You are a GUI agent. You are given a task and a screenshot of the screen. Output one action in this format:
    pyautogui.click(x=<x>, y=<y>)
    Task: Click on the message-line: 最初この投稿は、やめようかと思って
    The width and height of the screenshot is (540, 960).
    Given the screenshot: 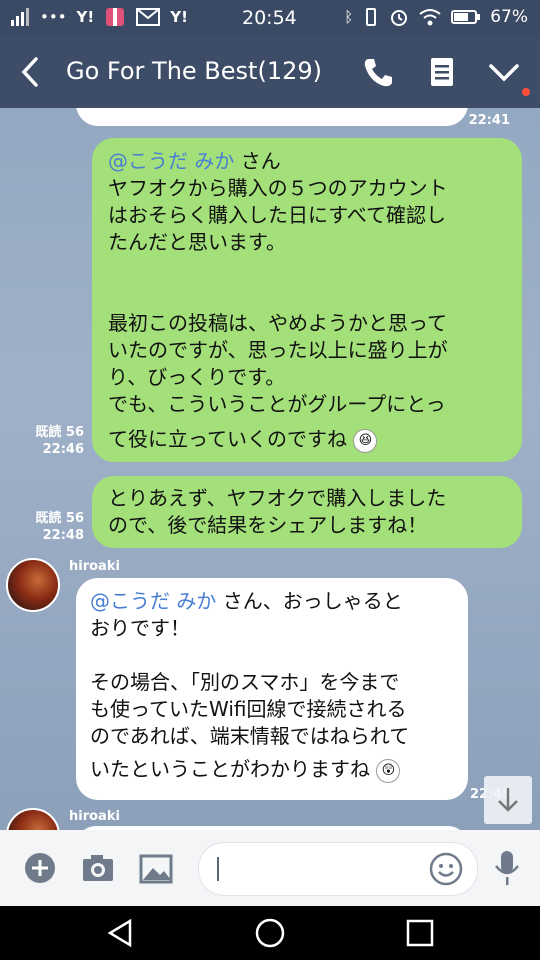 What is the action you would take?
    pyautogui.click(x=277, y=323)
    